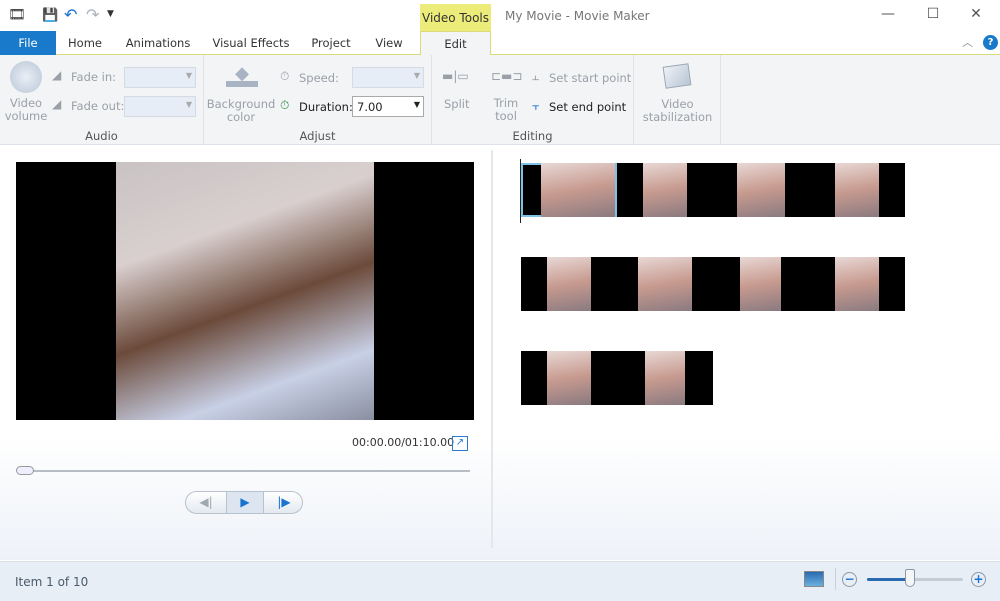  What do you see at coordinates (990, 42) in the screenshot?
I see `help-icon: ?` at bounding box center [990, 42].